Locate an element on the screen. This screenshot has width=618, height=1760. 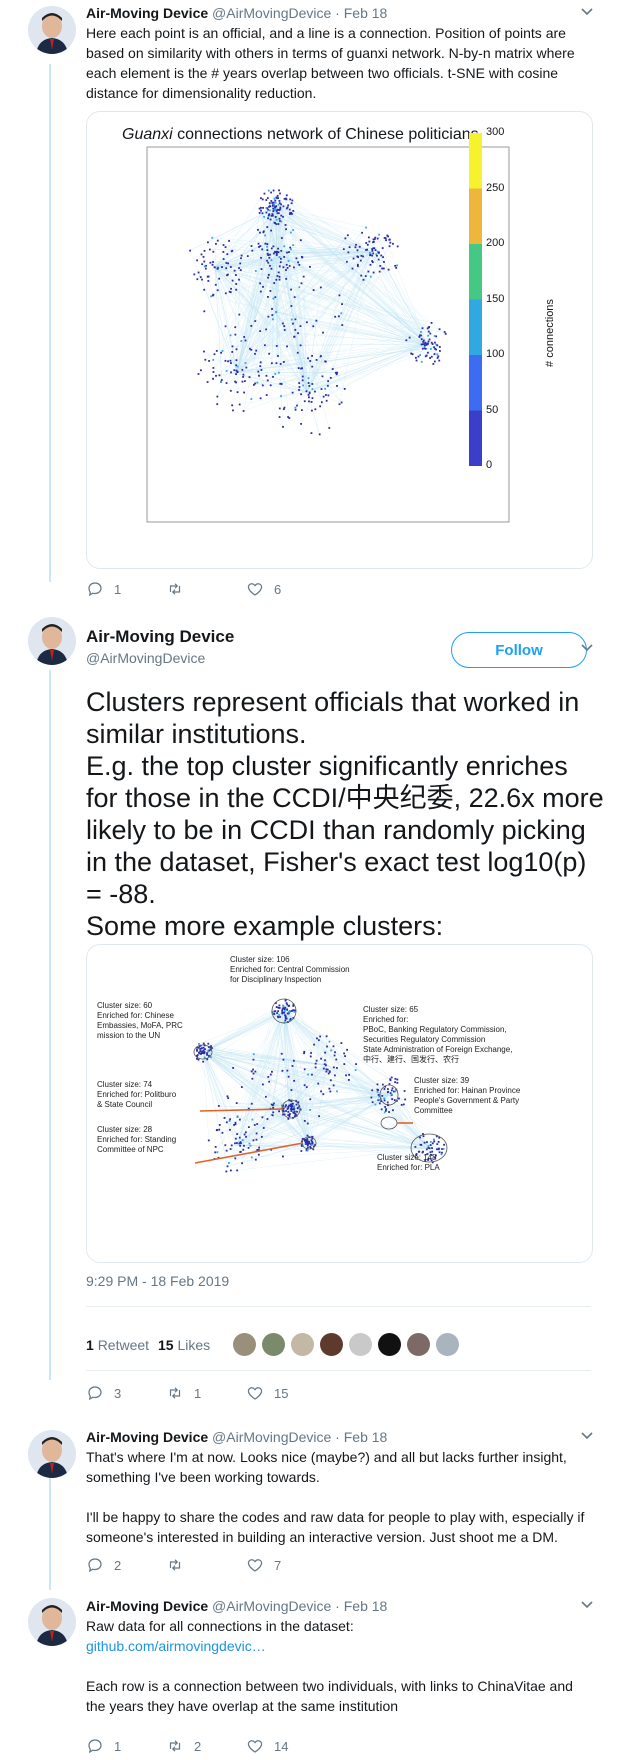
reply-button: 3 is located at coordinates (103, 1393).